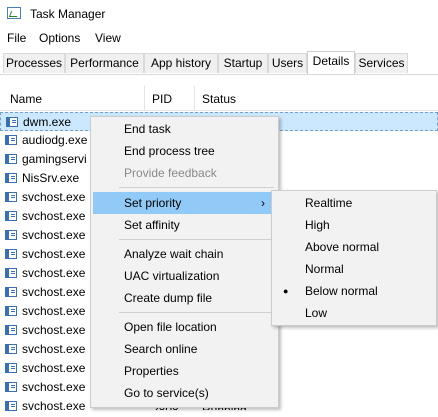  I want to click on menu-search-online: Search online, so click(184, 349).